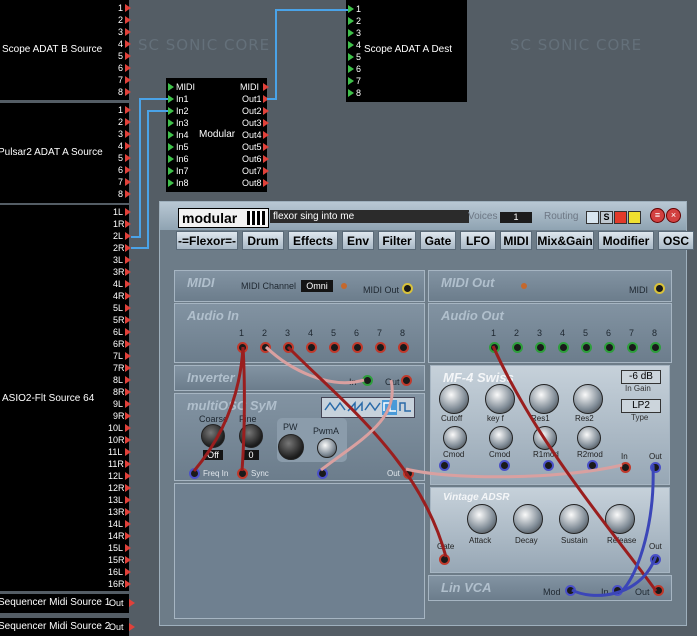 The height and width of the screenshot is (636, 697). I want to click on filter-in-jack, so click(625, 467).